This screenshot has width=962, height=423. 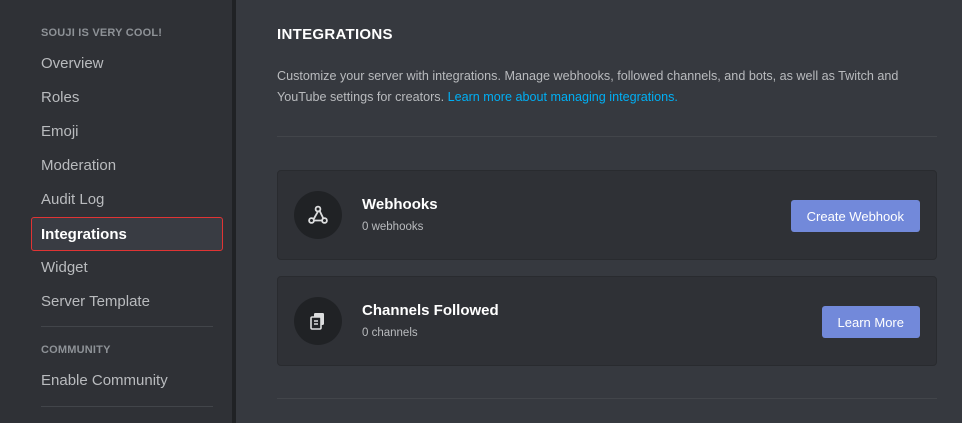 What do you see at coordinates (390, 333) in the screenshot?
I see `channels-followed-count: 0 channels` at bounding box center [390, 333].